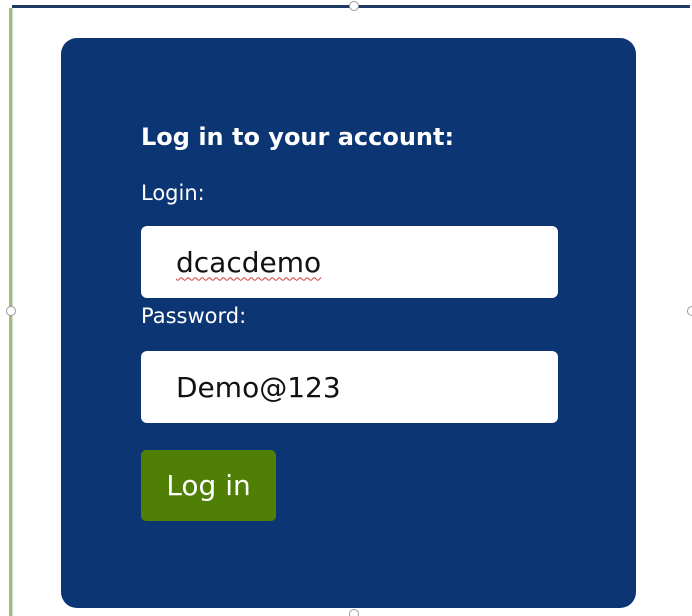  Describe the element at coordinates (194, 316) in the screenshot. I see `password-label: Password:` at that location.